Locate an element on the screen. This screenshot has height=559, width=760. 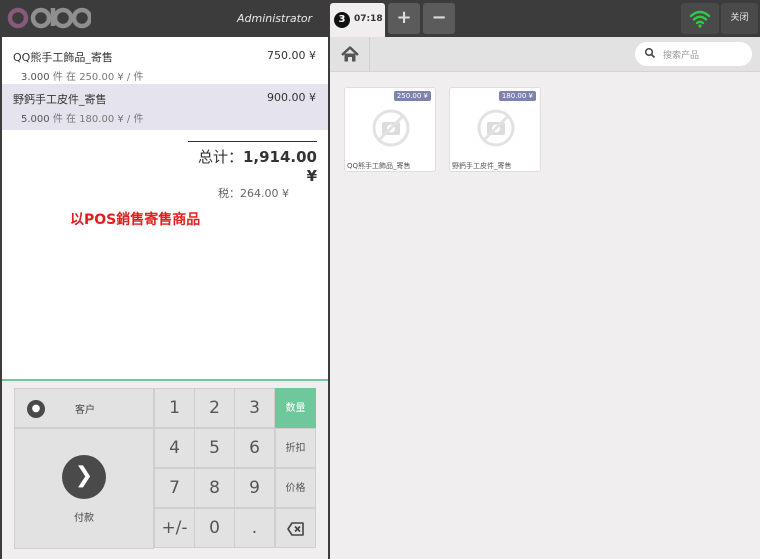
home-icon is located at coordinates (350, 54).